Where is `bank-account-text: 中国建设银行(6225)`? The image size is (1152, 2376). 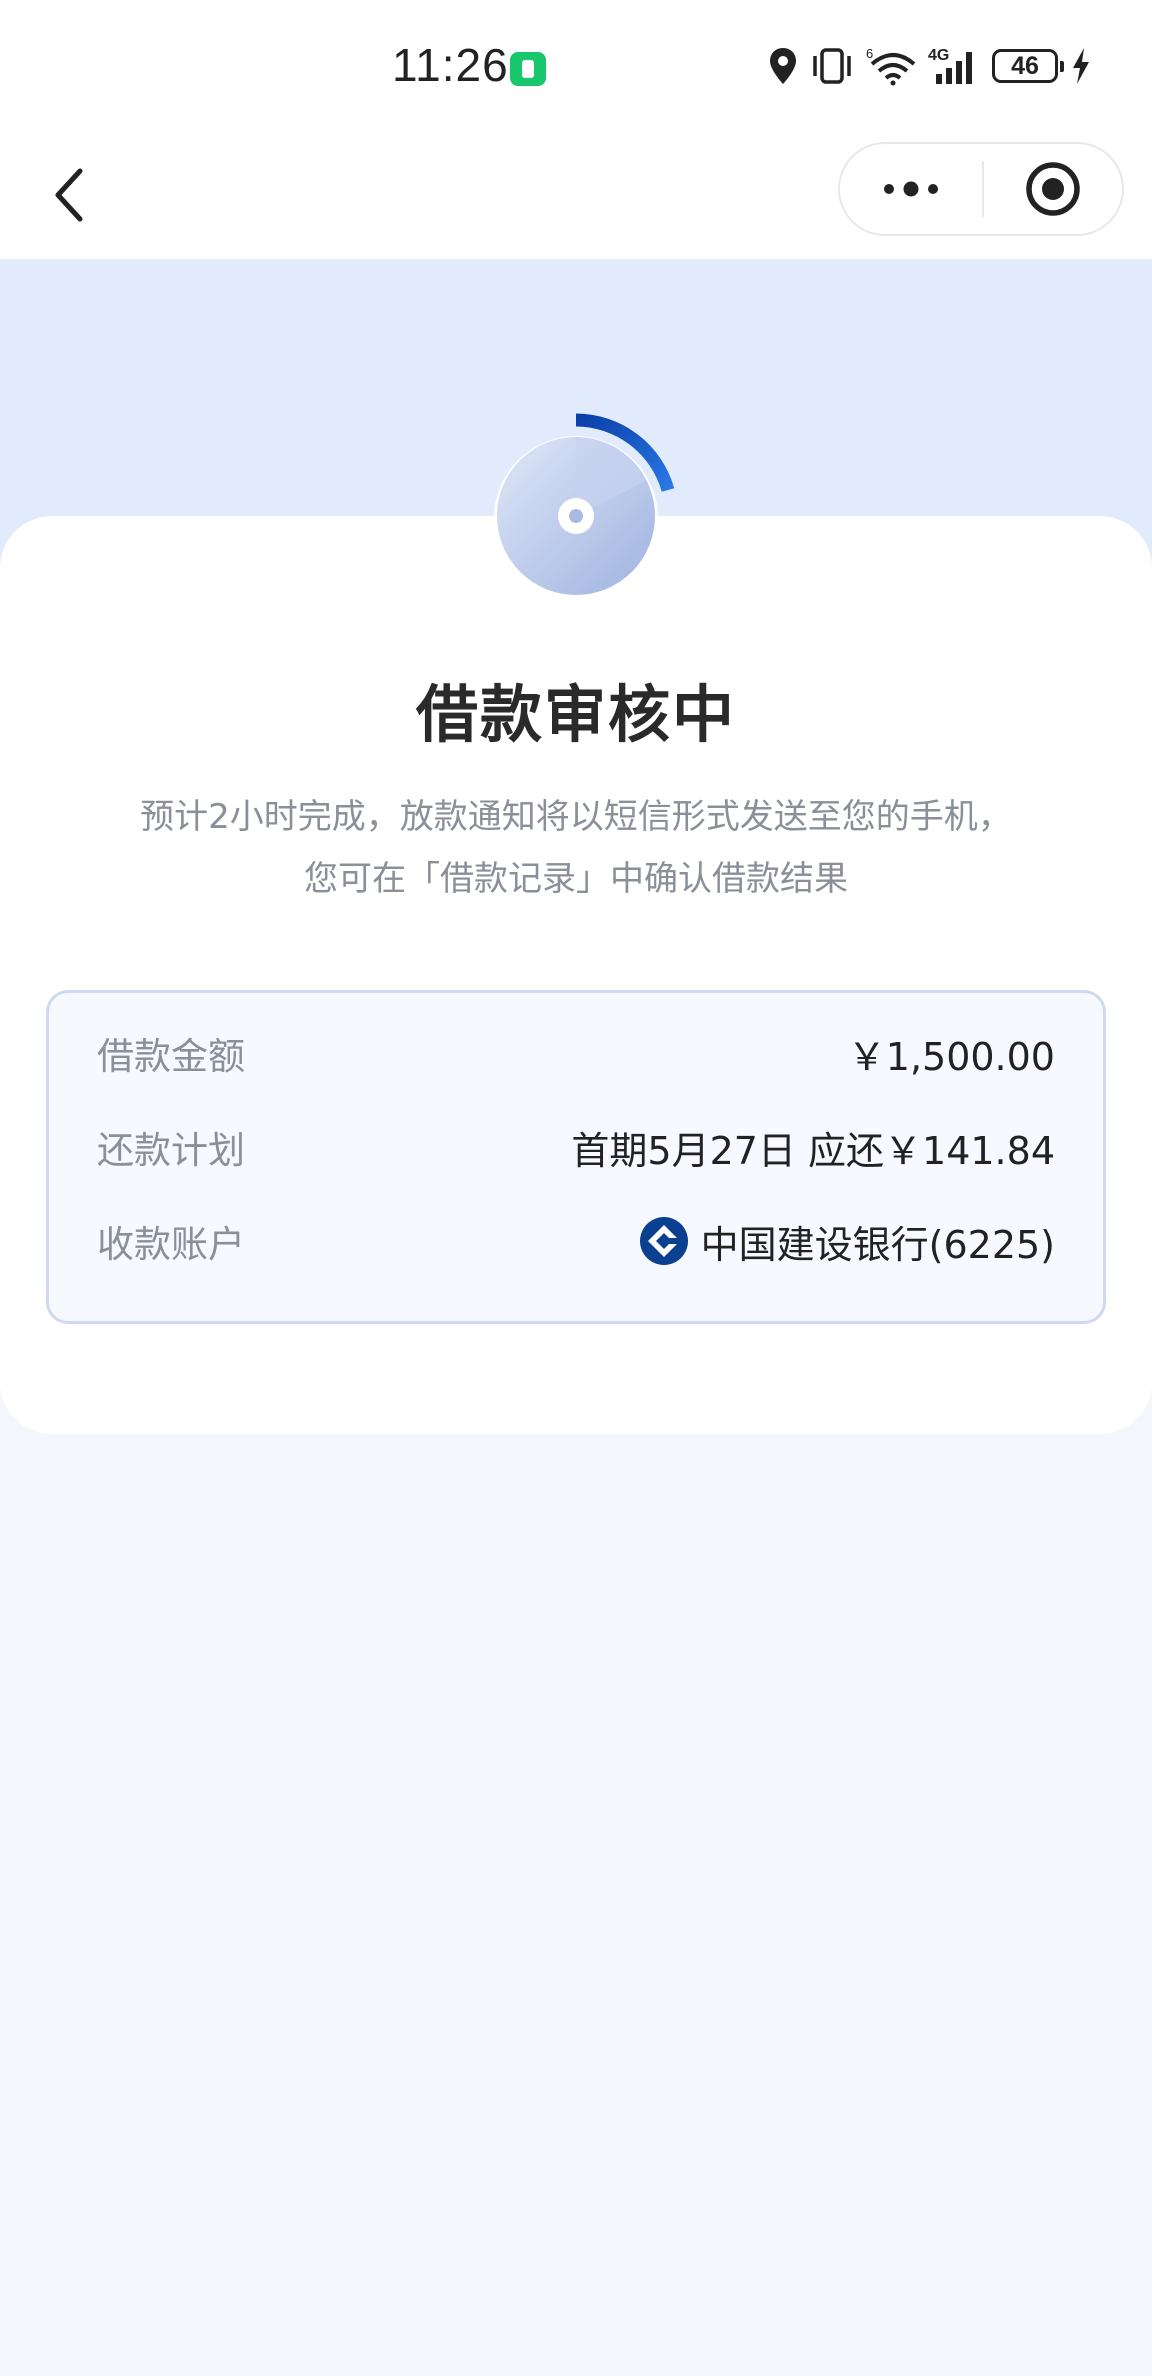
bank-account-text: 中国建设银行(6225) is located at coordinates (877, 1244).